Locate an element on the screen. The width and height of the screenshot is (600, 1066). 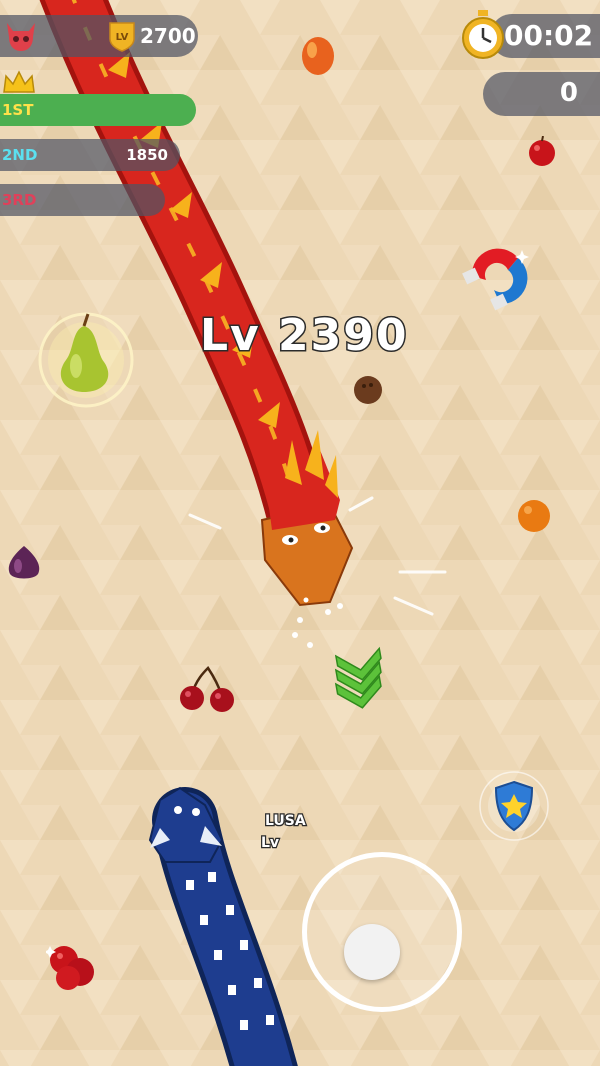
level-bar: LV 2700 is located at coordinates (99, 36).